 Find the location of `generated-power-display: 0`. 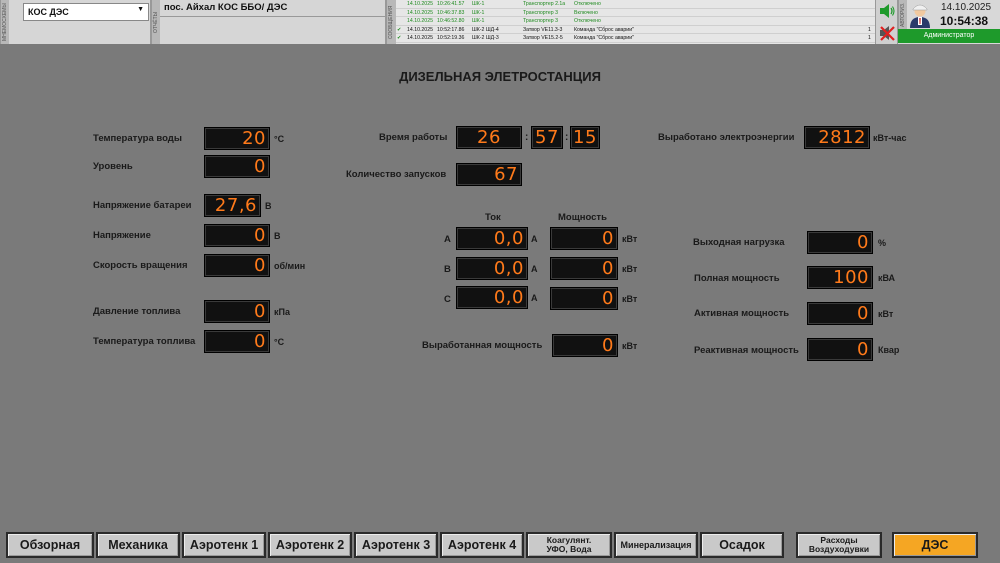

generated-power-display: 0 is located at coordinates (585, 345).